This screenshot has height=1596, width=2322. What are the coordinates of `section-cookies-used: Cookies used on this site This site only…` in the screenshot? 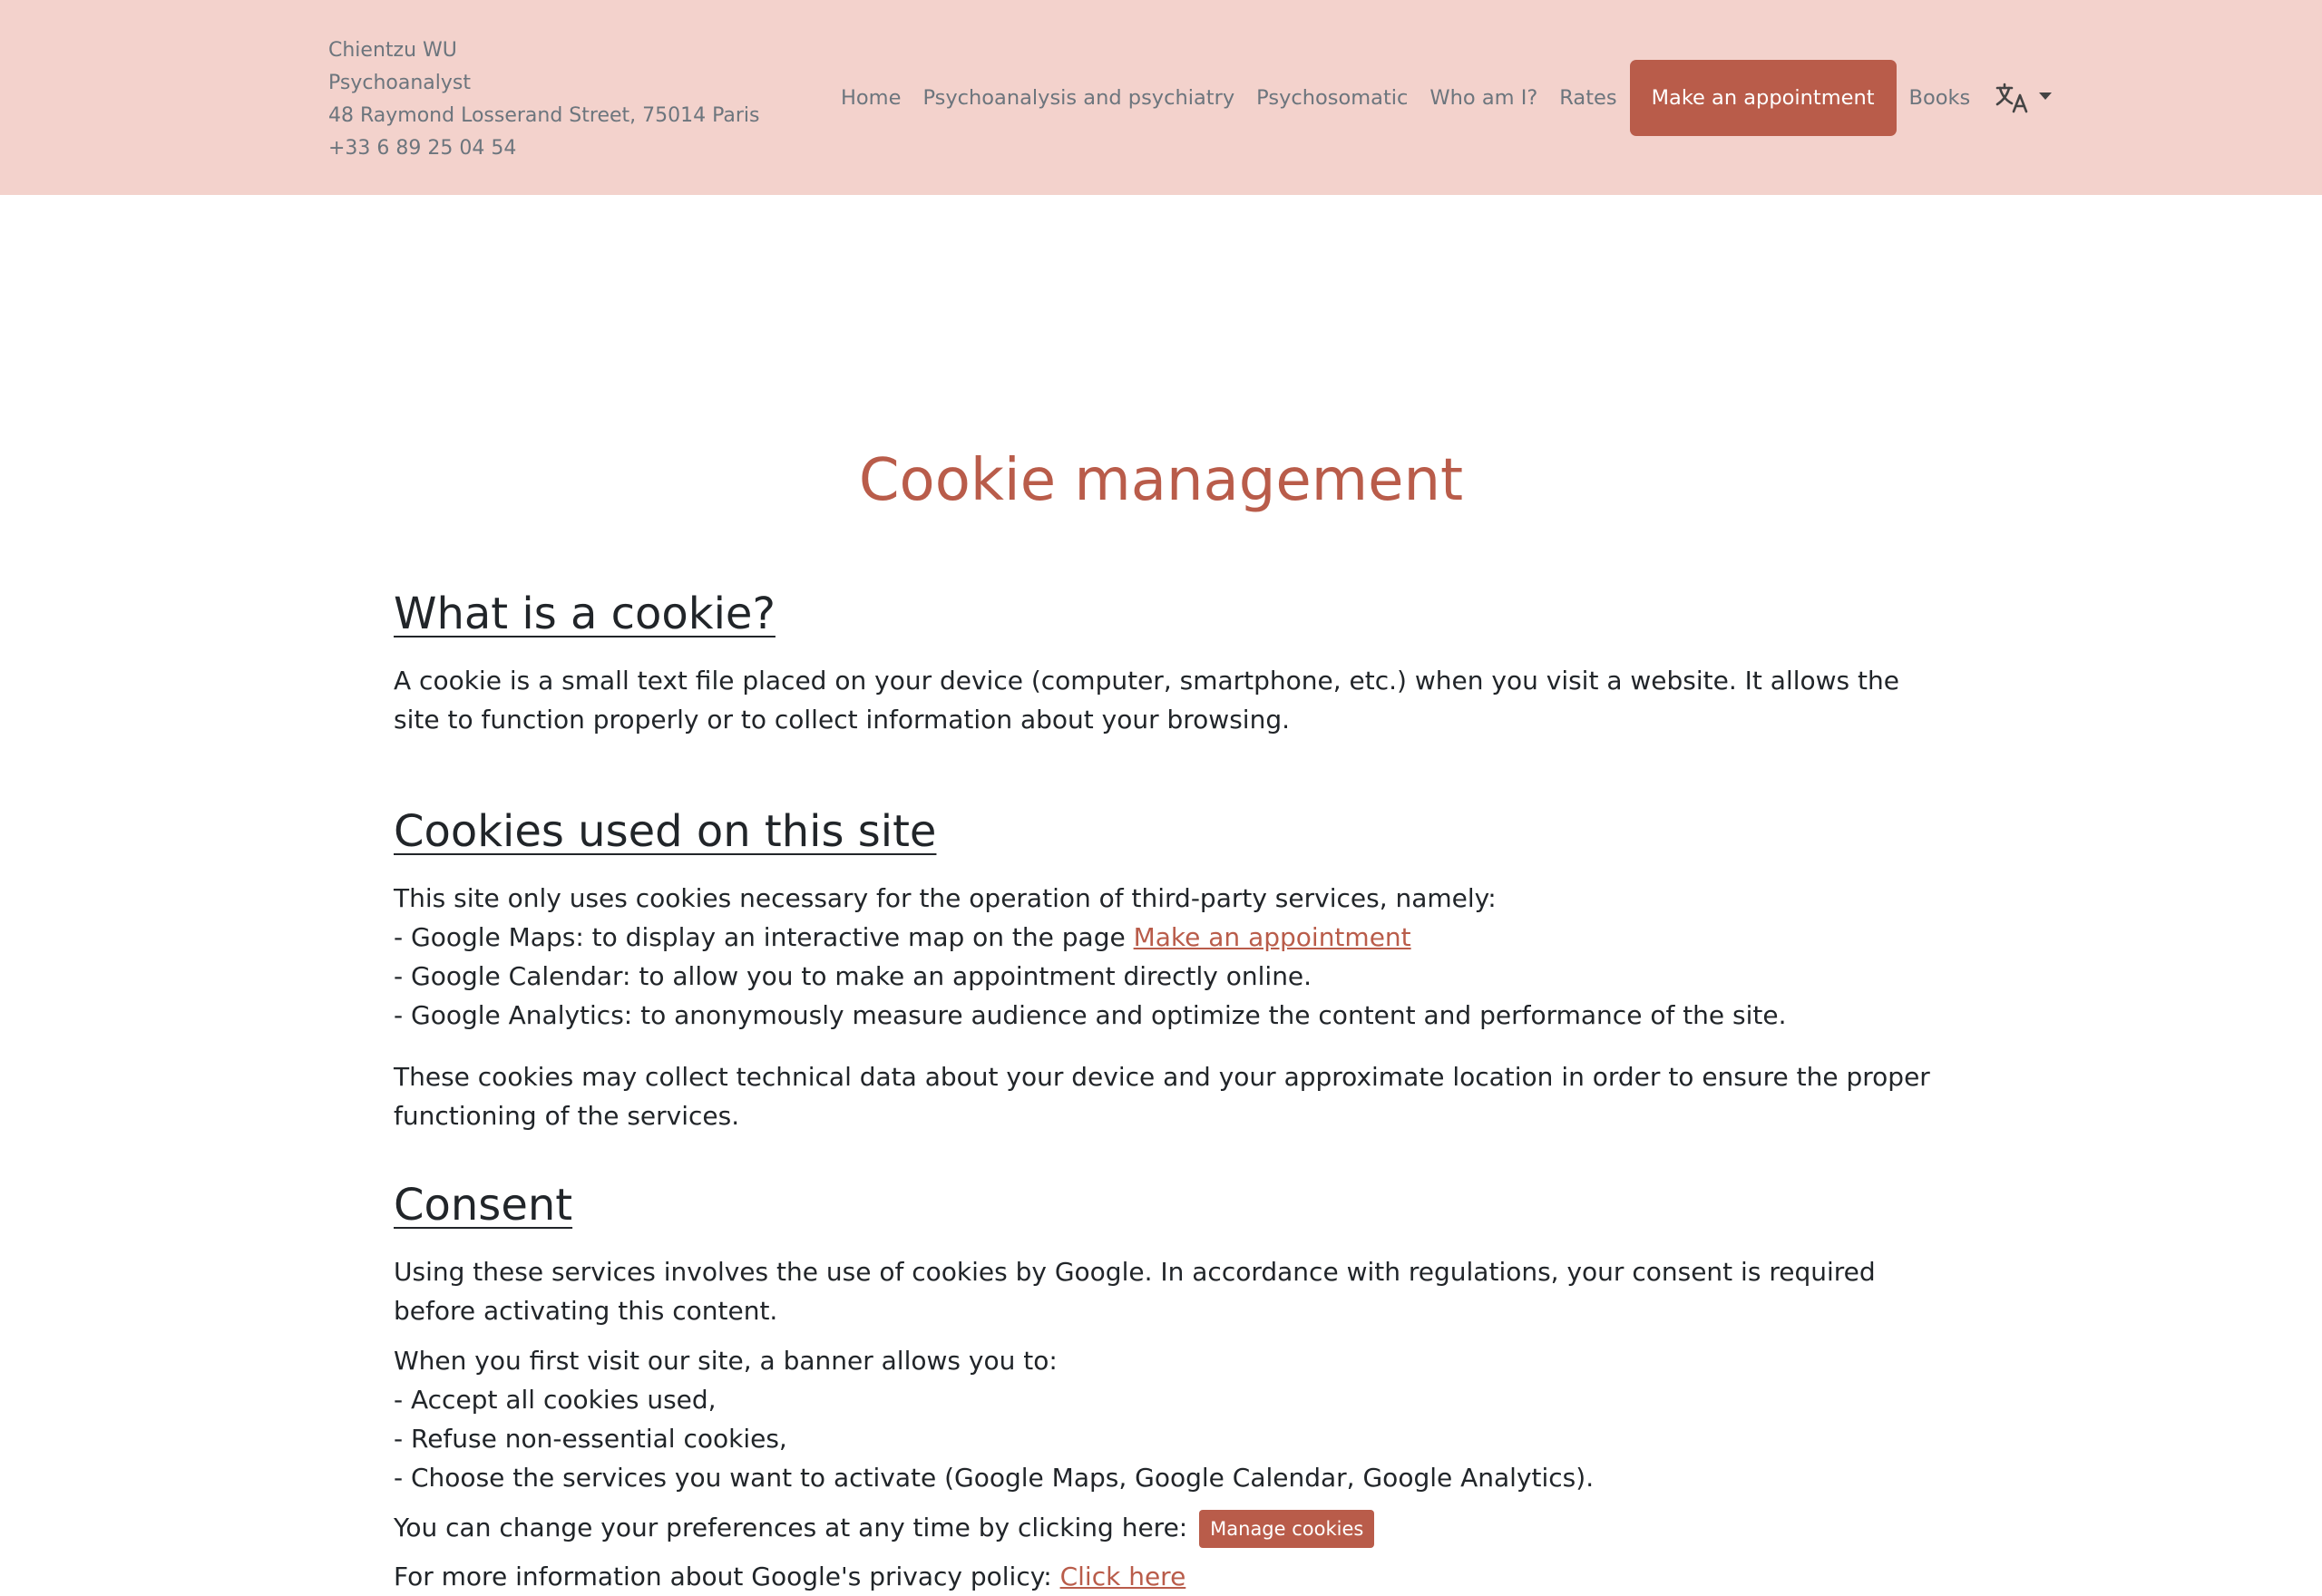 It's located at (1165, 970).